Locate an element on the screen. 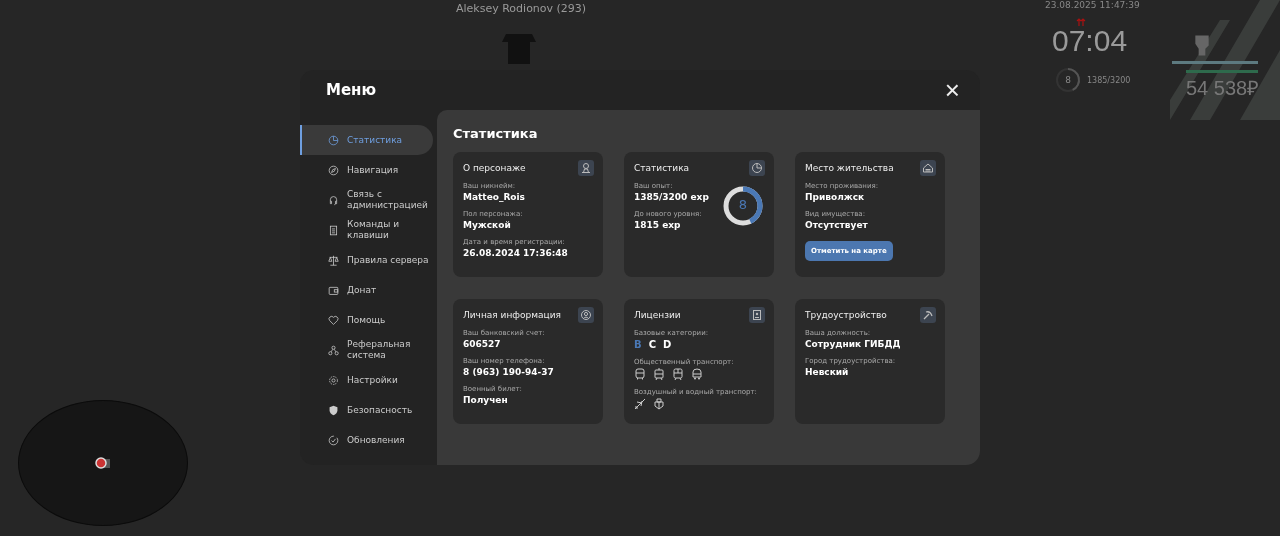 The height and width of the screenshot is (536, 1280). player-marker-icon is located at coordinates (103, 463).